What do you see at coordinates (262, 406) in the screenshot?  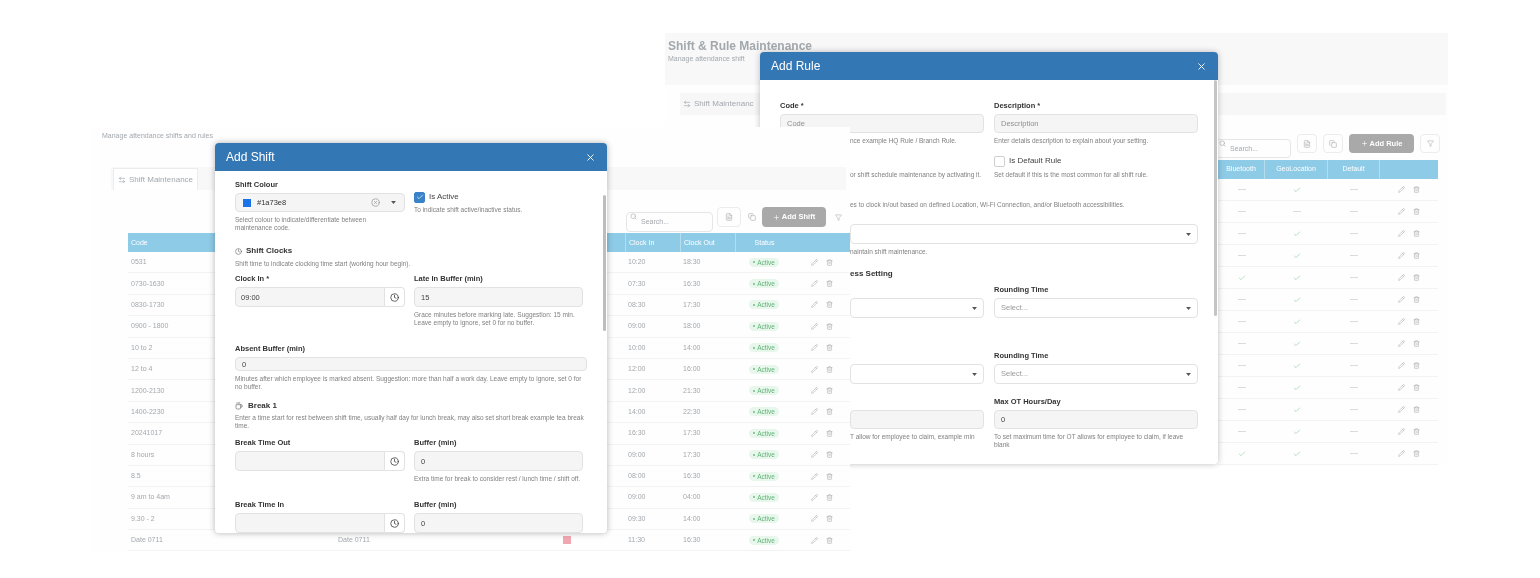 I see `section-heading: Break 1` at bounding box center [262, 406].